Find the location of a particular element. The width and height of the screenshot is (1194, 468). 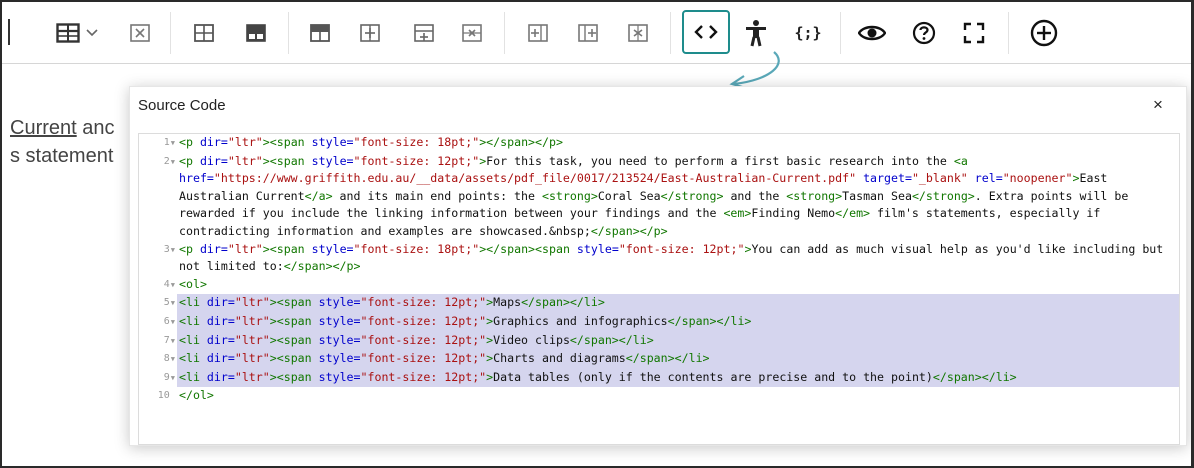

table-insert-column-after-icon is located at coordinates (588, 33).